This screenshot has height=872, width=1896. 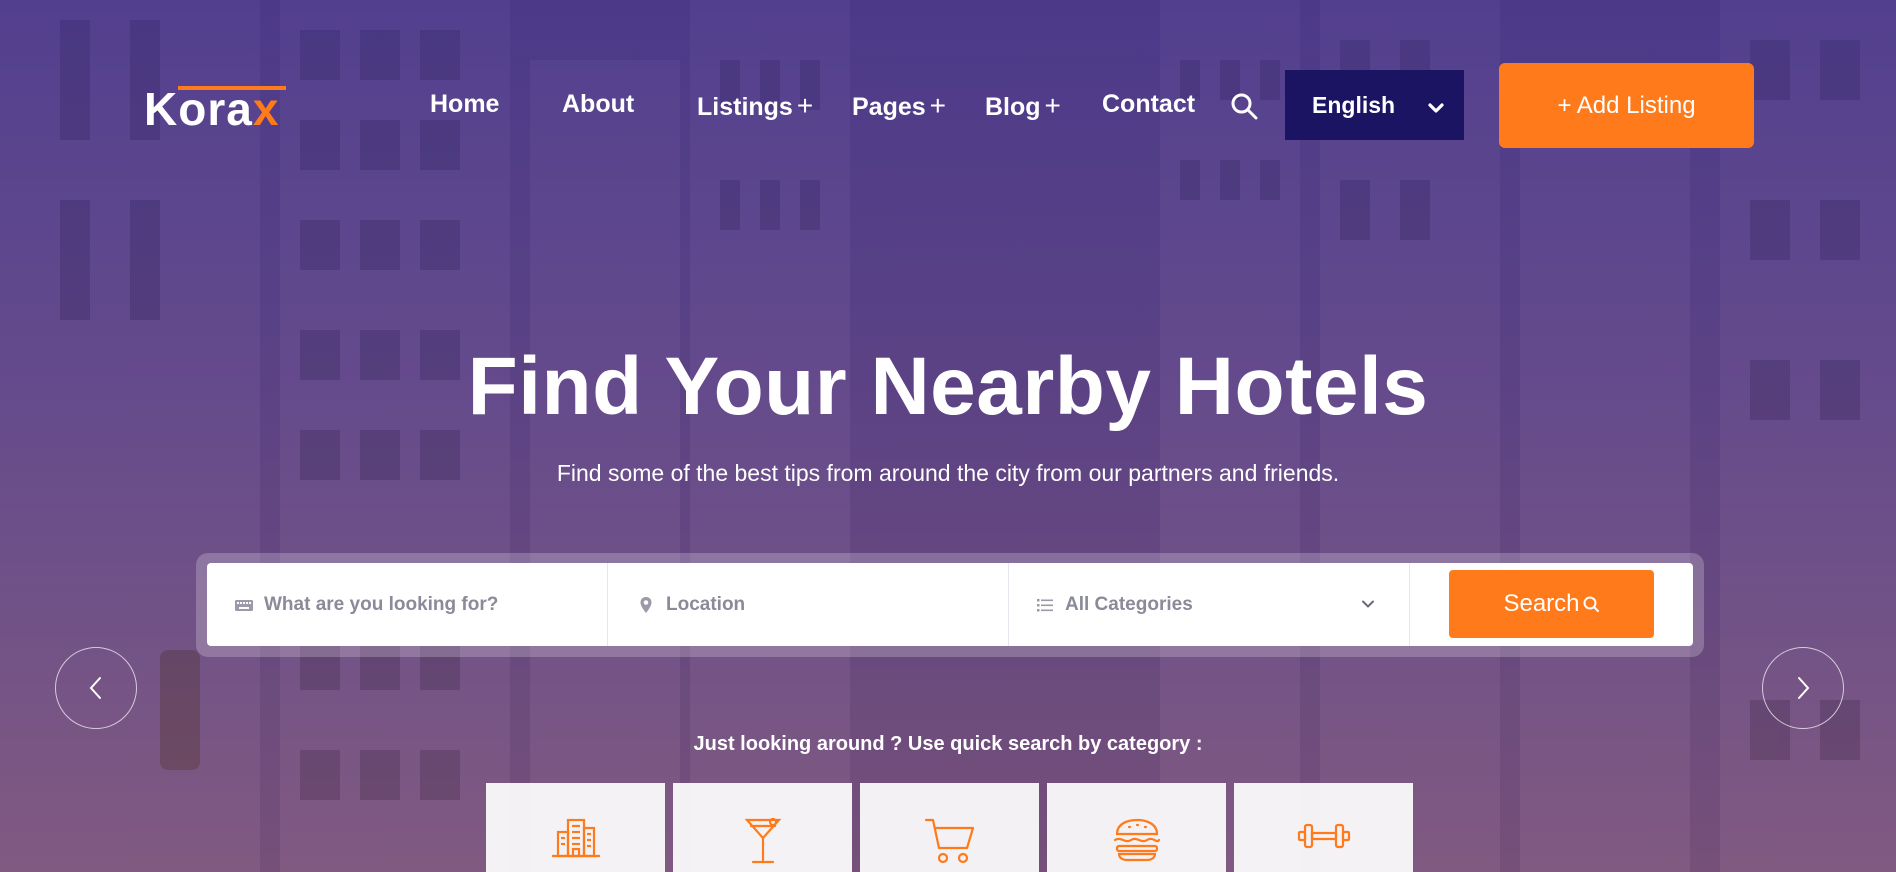 I want to click on shopping-cart-icon, so click(x=950, y=843).